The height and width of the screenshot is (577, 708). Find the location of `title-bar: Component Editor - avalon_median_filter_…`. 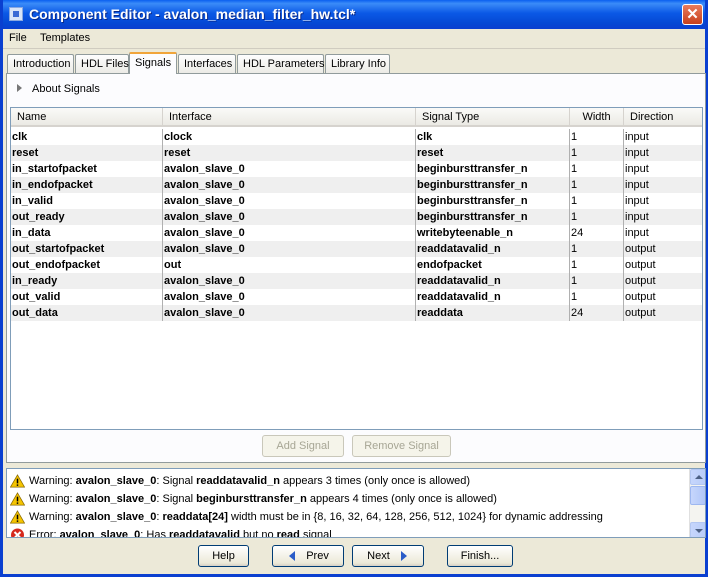

title-bar: Component Editor - avalon_median_filter_… is located at coordinates (354, 14).